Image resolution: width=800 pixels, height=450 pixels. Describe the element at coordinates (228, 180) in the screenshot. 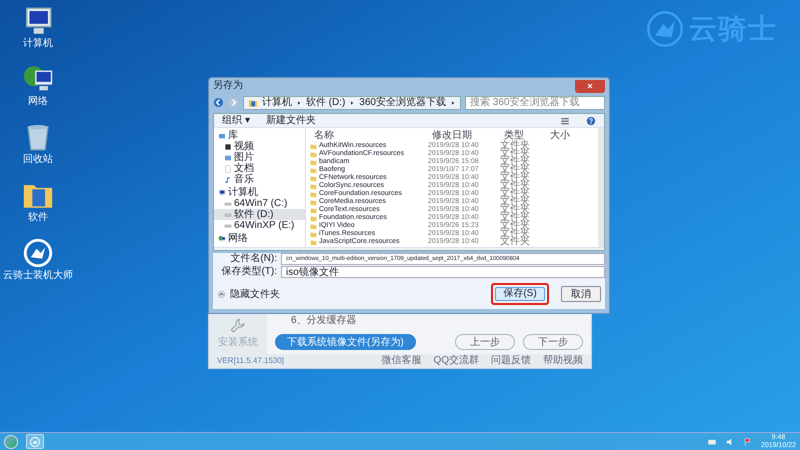

I see `music-note-icon` at that location.